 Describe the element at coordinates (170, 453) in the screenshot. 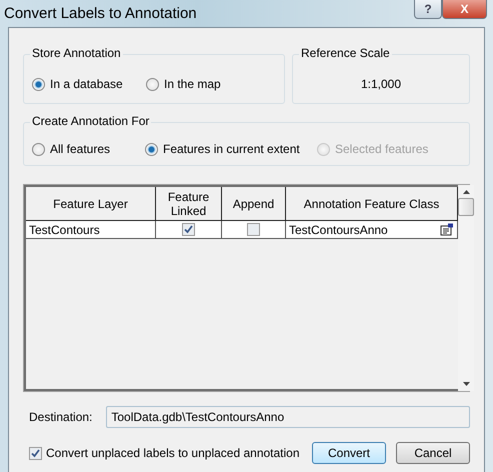

I see `checkbox-label: Convert unplaced labels to unplaced annotation` at that location.